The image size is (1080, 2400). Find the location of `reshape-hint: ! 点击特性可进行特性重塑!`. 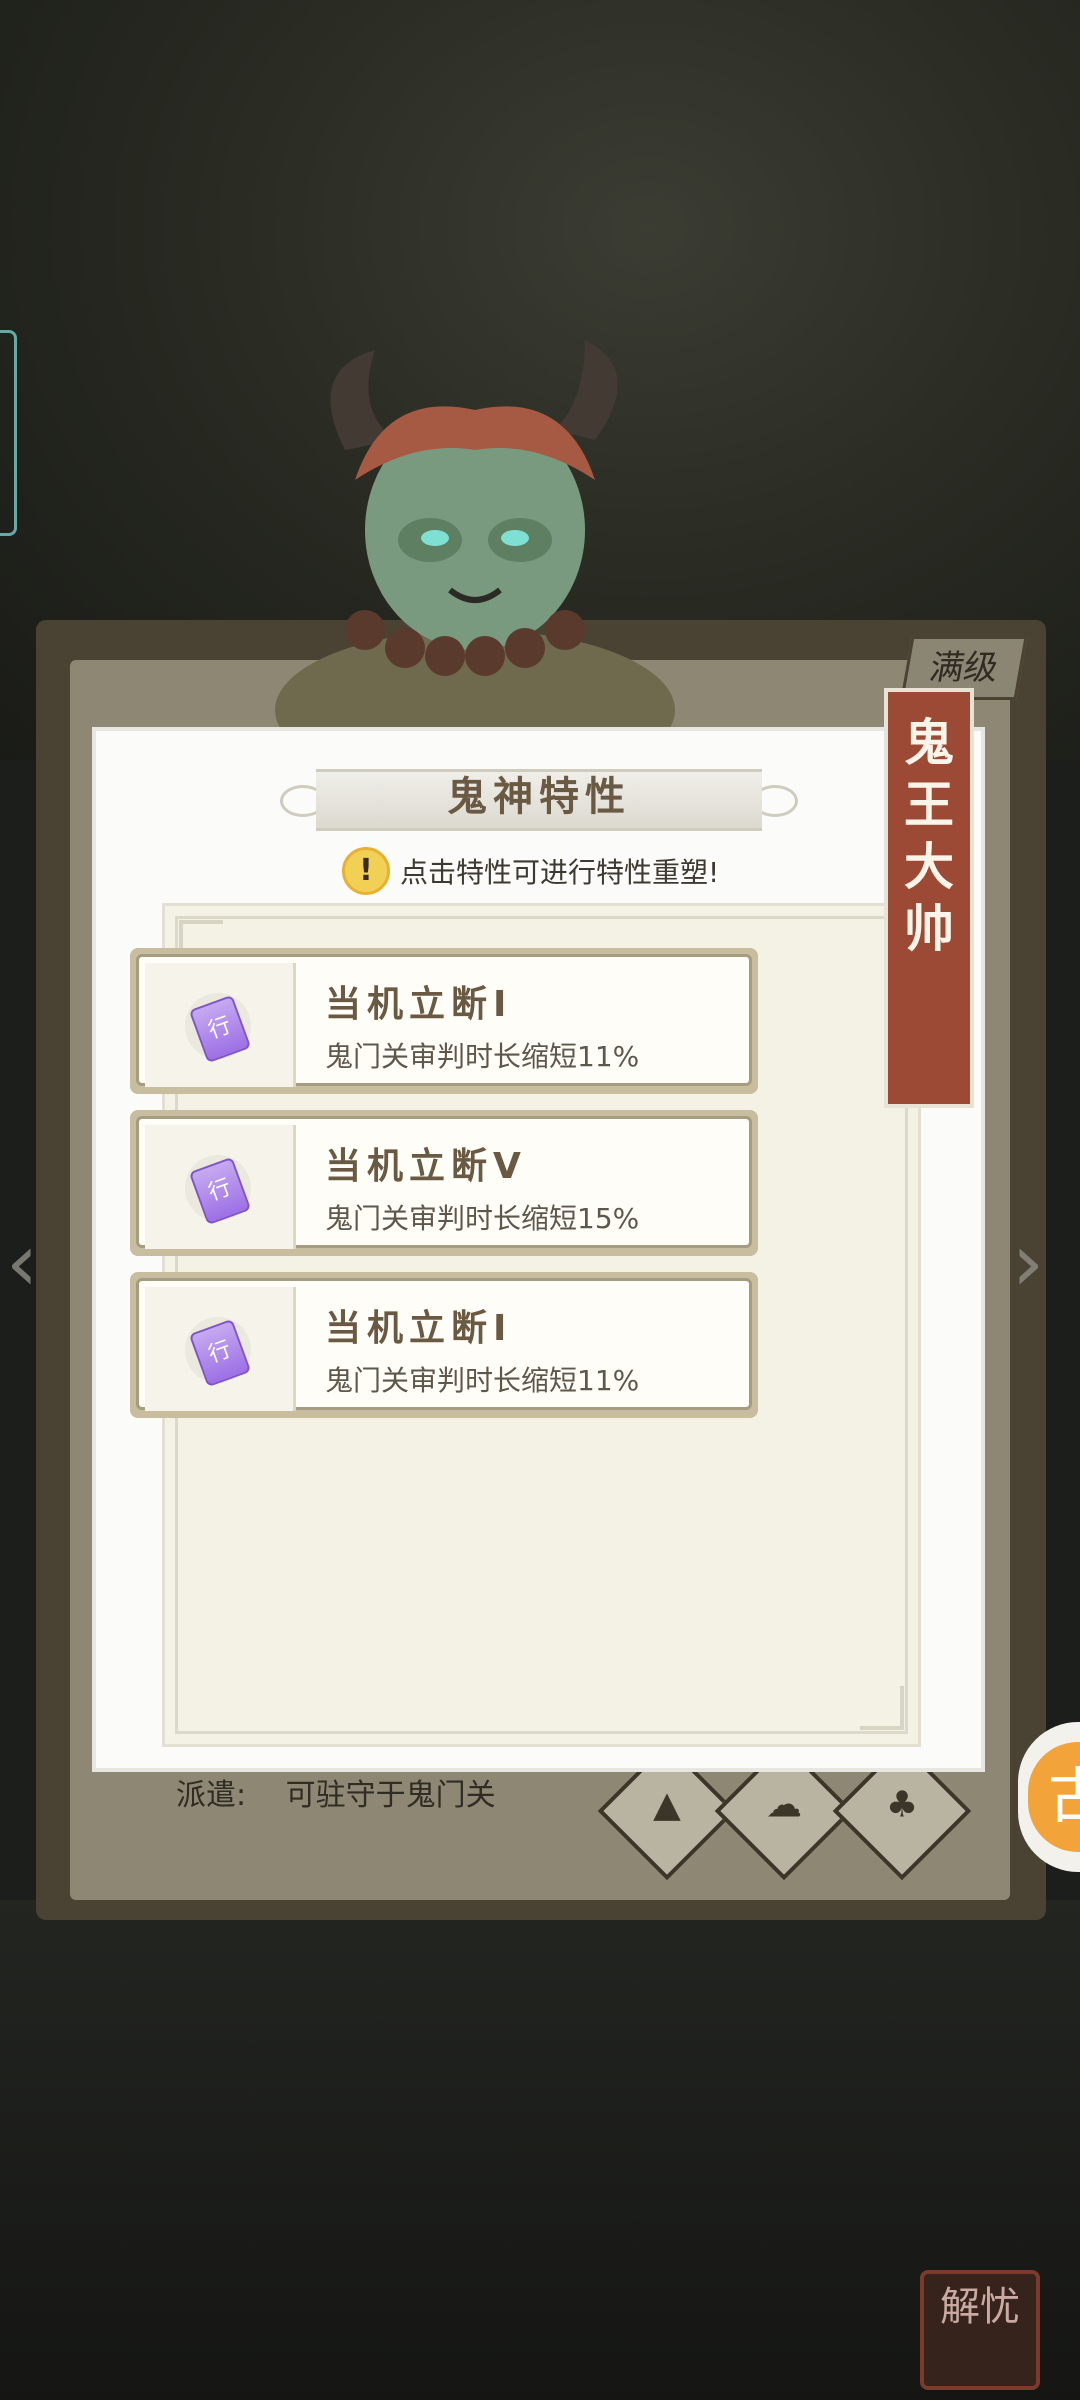

reshape-hint: ! 点击特性可进行特性重塑! is located at coordinates (531, 871).